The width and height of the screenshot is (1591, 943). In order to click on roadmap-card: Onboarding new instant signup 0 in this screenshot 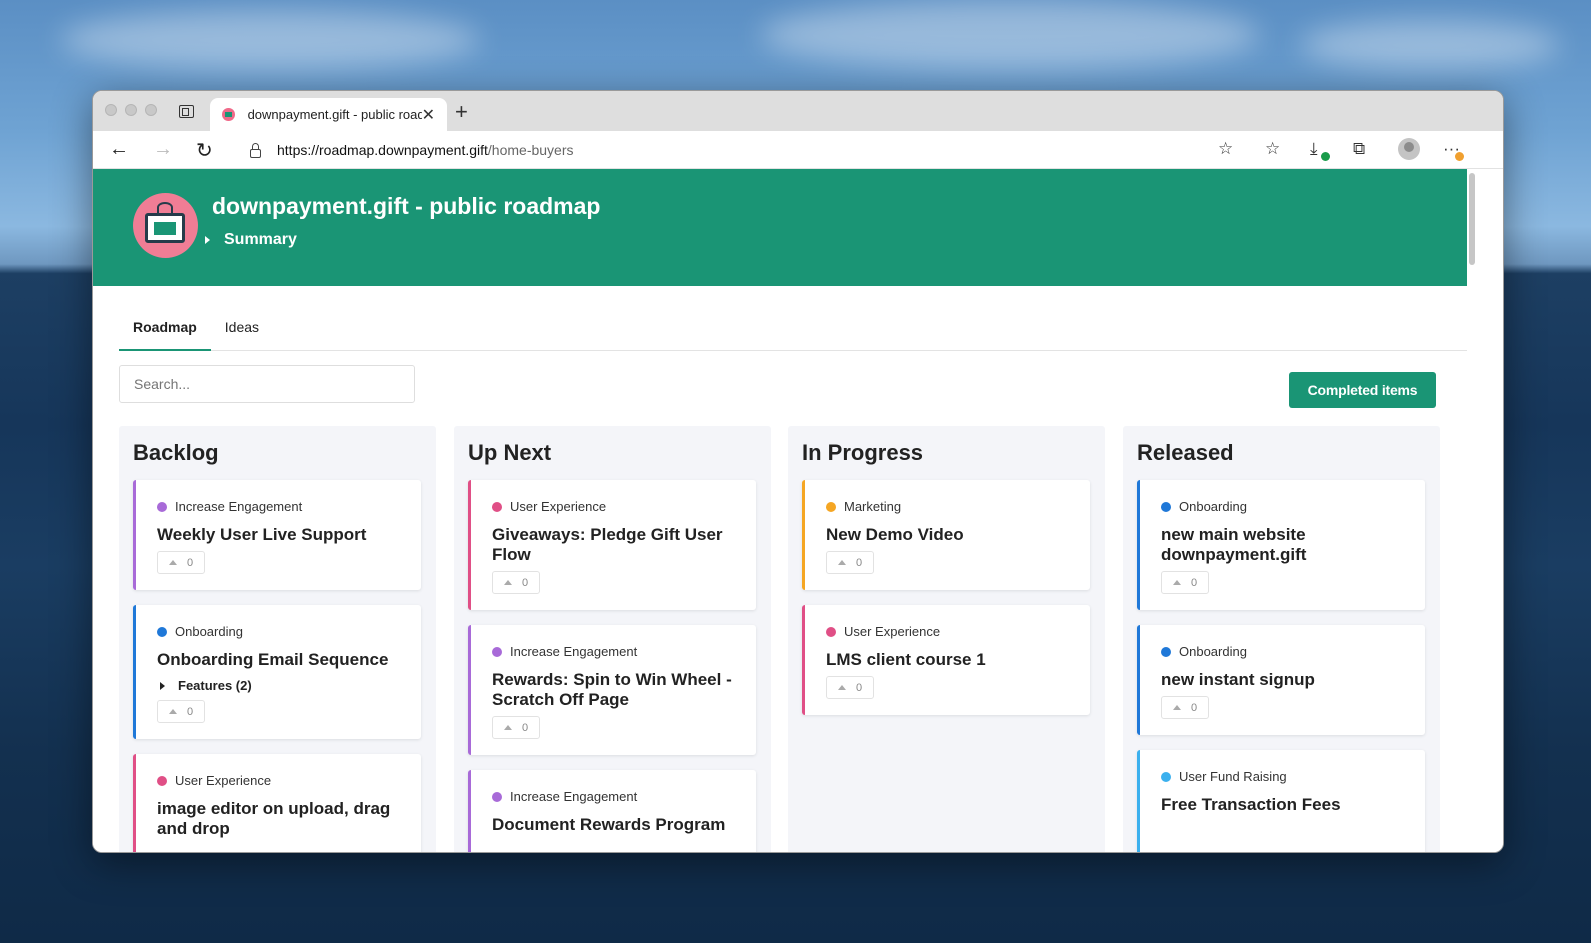, I will do `click(1281, 680)`.